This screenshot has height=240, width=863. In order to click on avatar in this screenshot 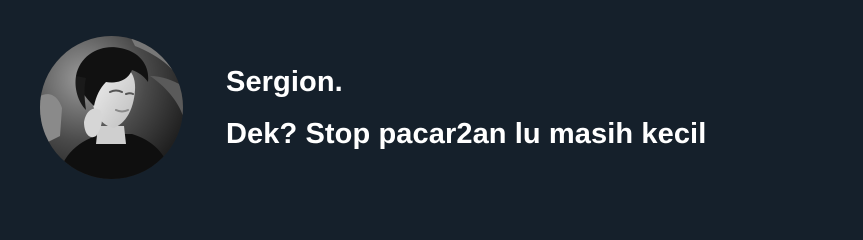, I will do `click(111, 107)`.